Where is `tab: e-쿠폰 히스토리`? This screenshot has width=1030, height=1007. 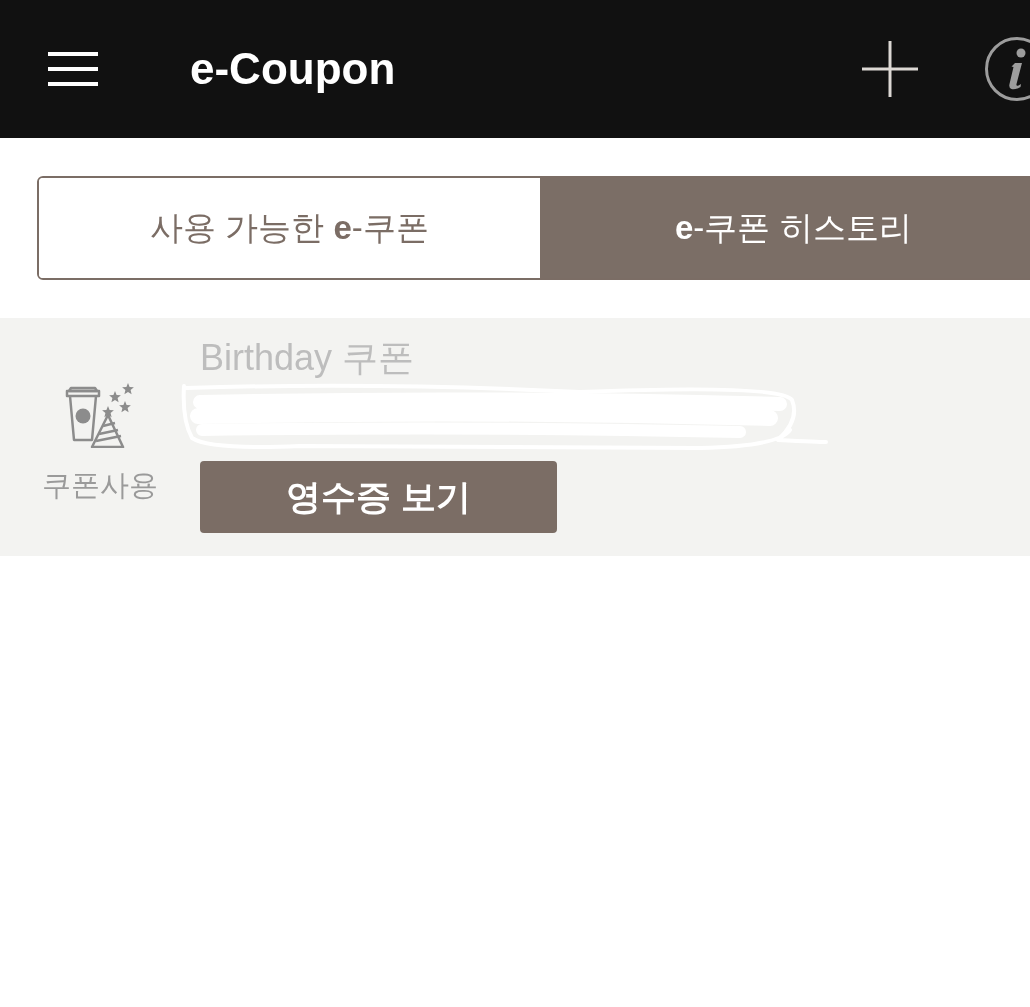 tab: e-쿠폰 히스토리 is located at coordinates (785, 228).